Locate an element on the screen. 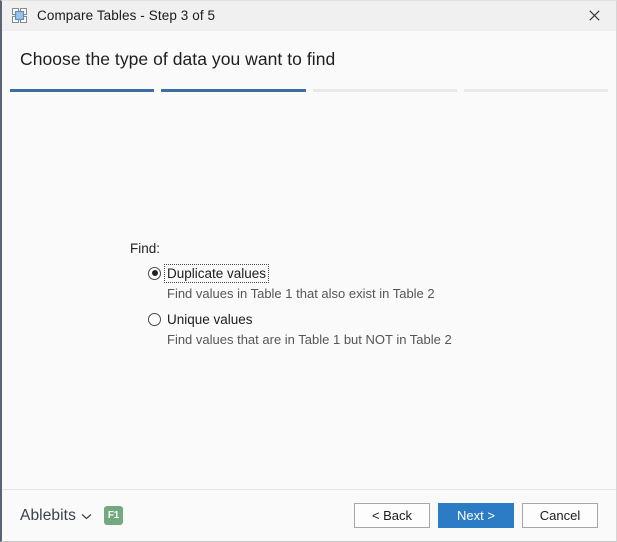 Image resolution: width=617 pixels, height=542 pixels. radio-unique-values is located at coordinates (154, 319).